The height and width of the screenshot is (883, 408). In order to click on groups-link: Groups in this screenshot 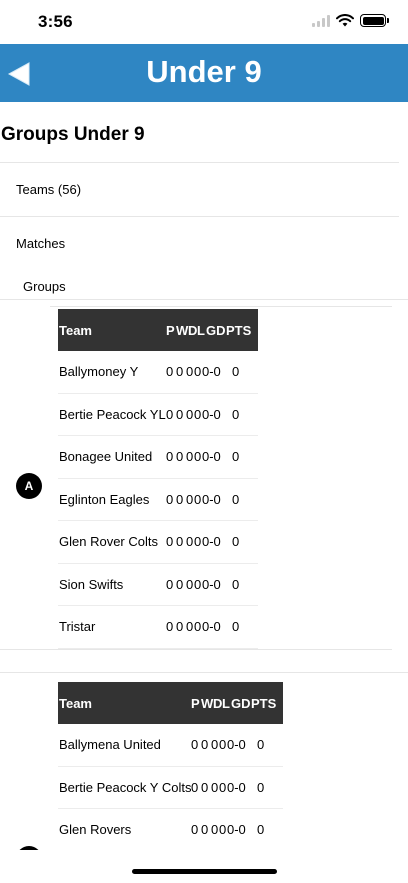, I will do `click(44, 286)`.